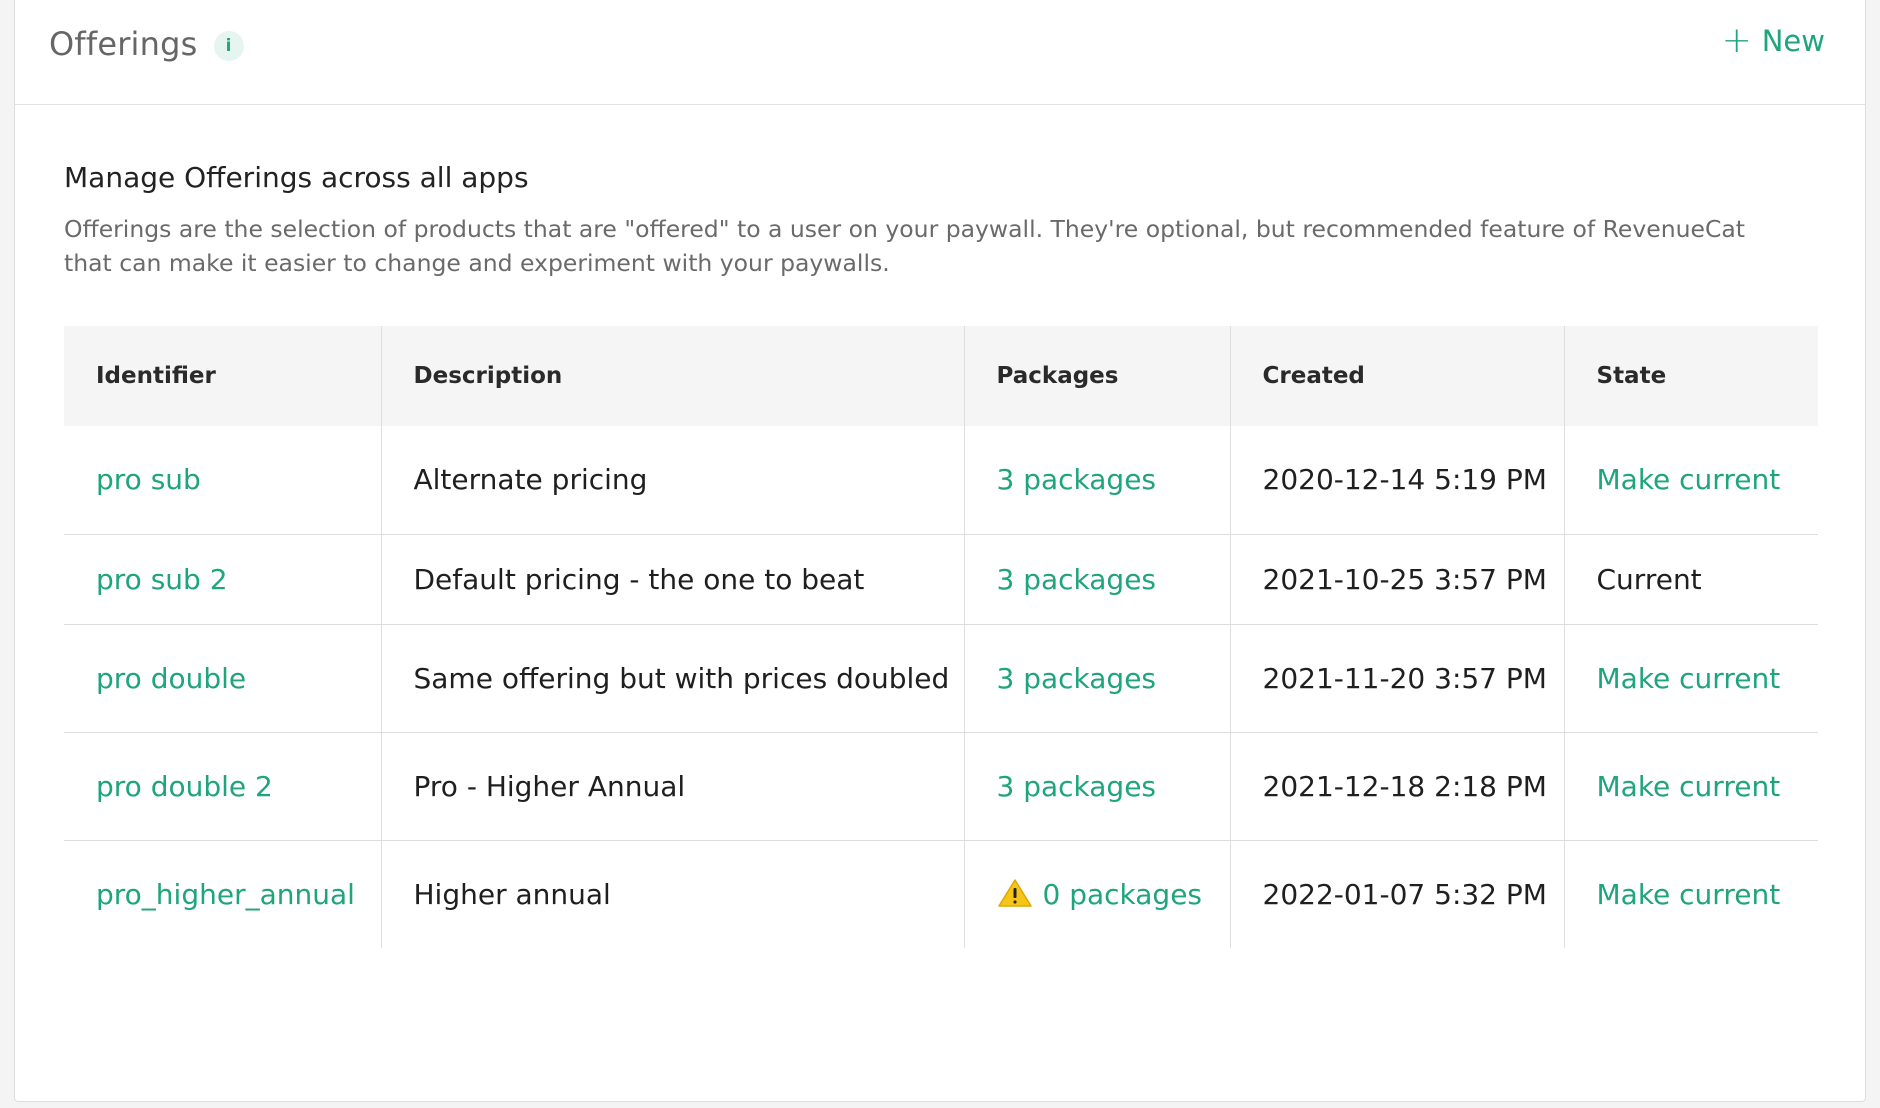  I want to click on offering-identifier-link: pro sub 2, so click(162, 579).